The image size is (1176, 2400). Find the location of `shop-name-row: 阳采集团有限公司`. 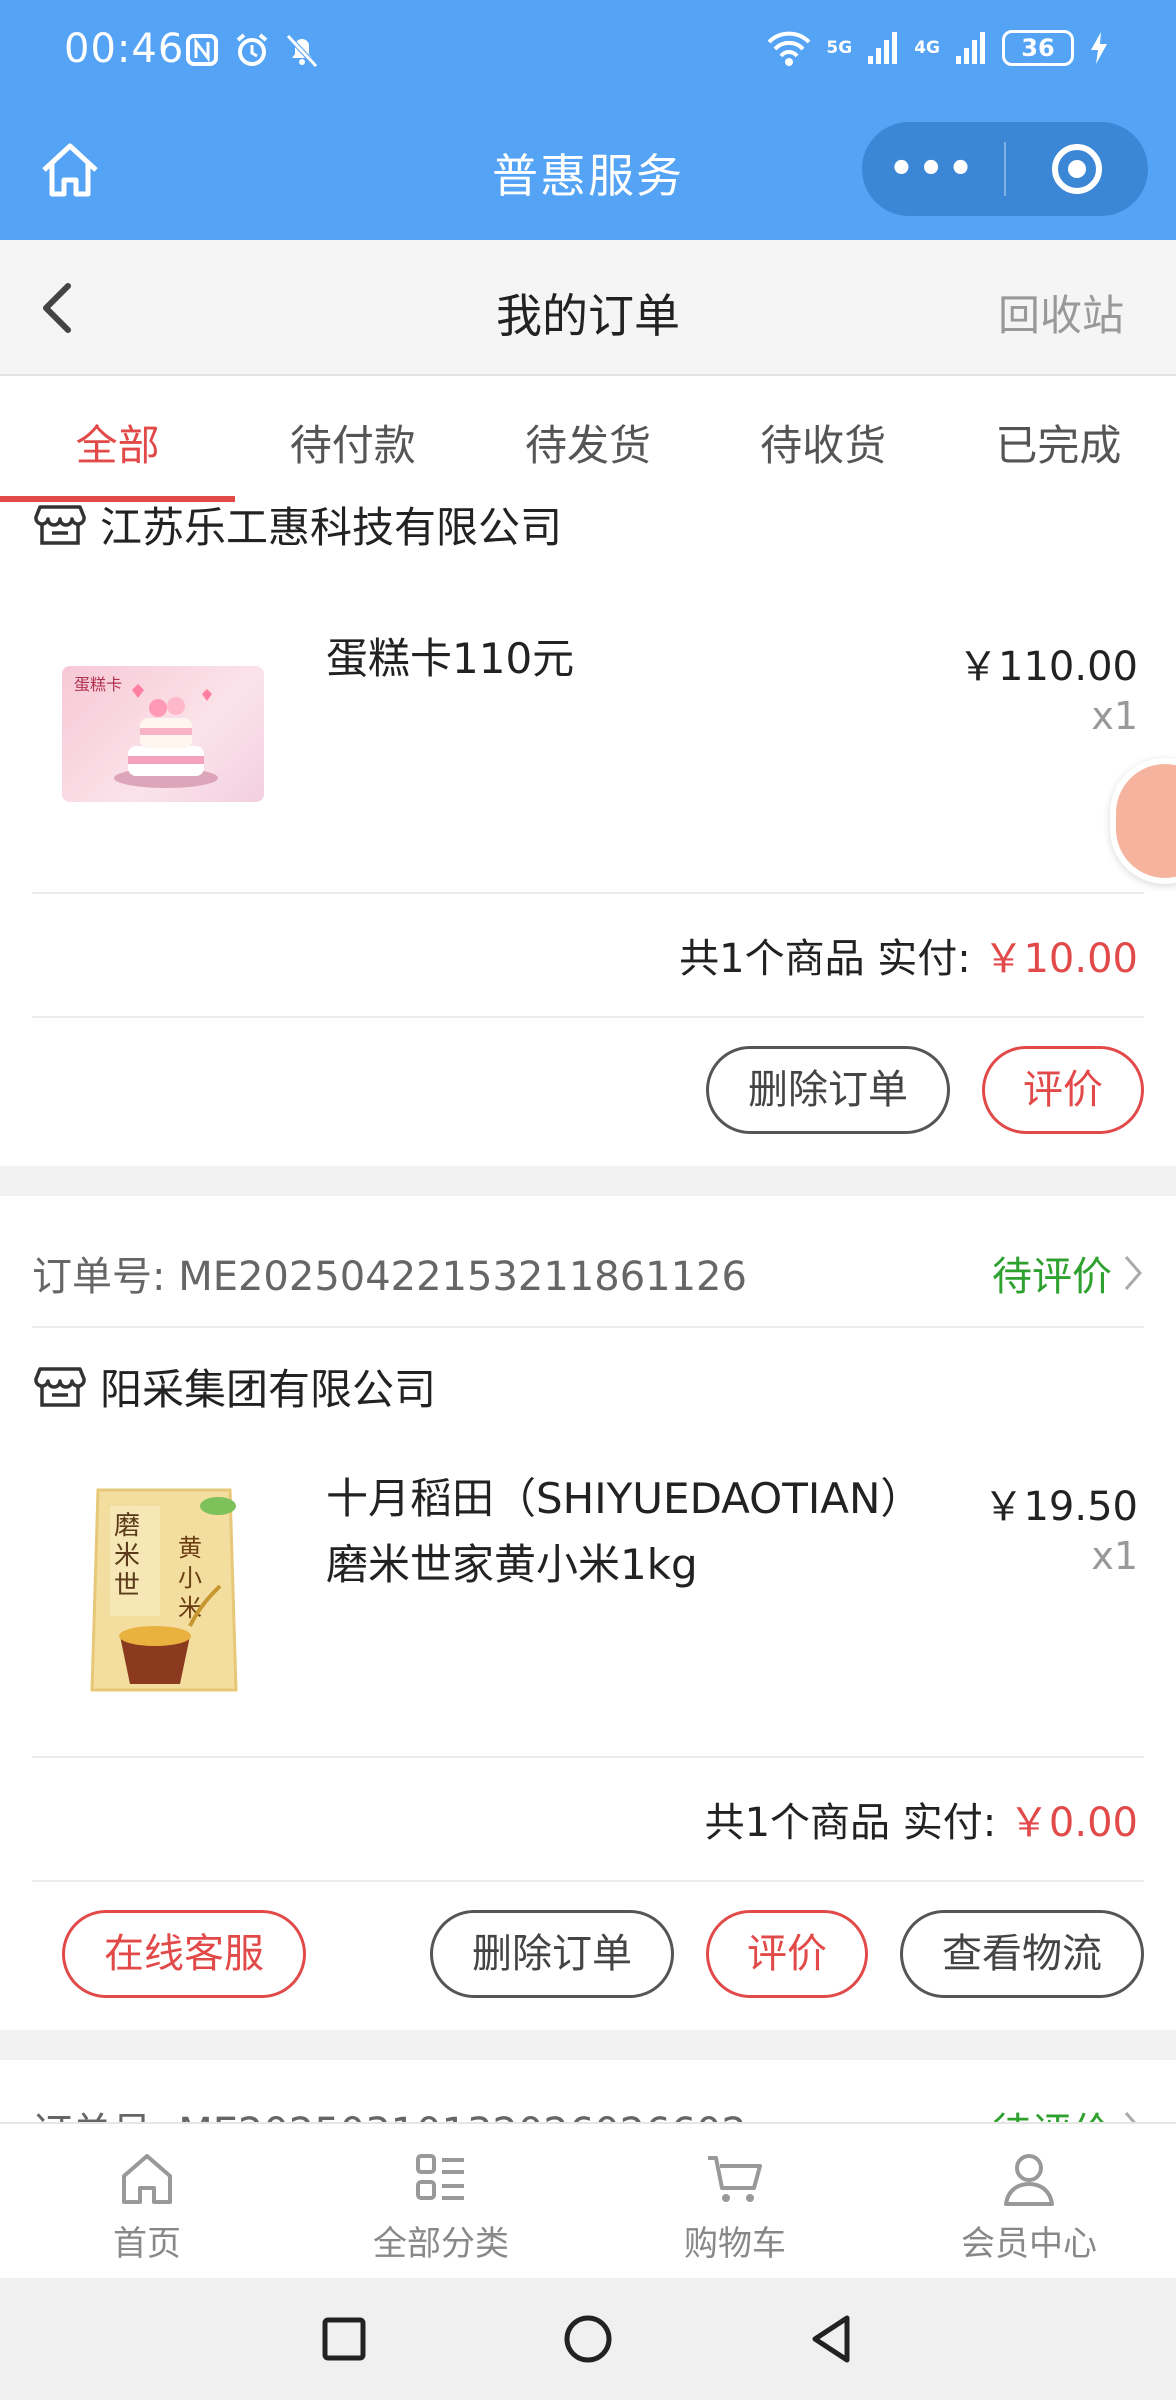

shop-name-row: 阳采集团有限公司 is located at coordinates (235, 1386).